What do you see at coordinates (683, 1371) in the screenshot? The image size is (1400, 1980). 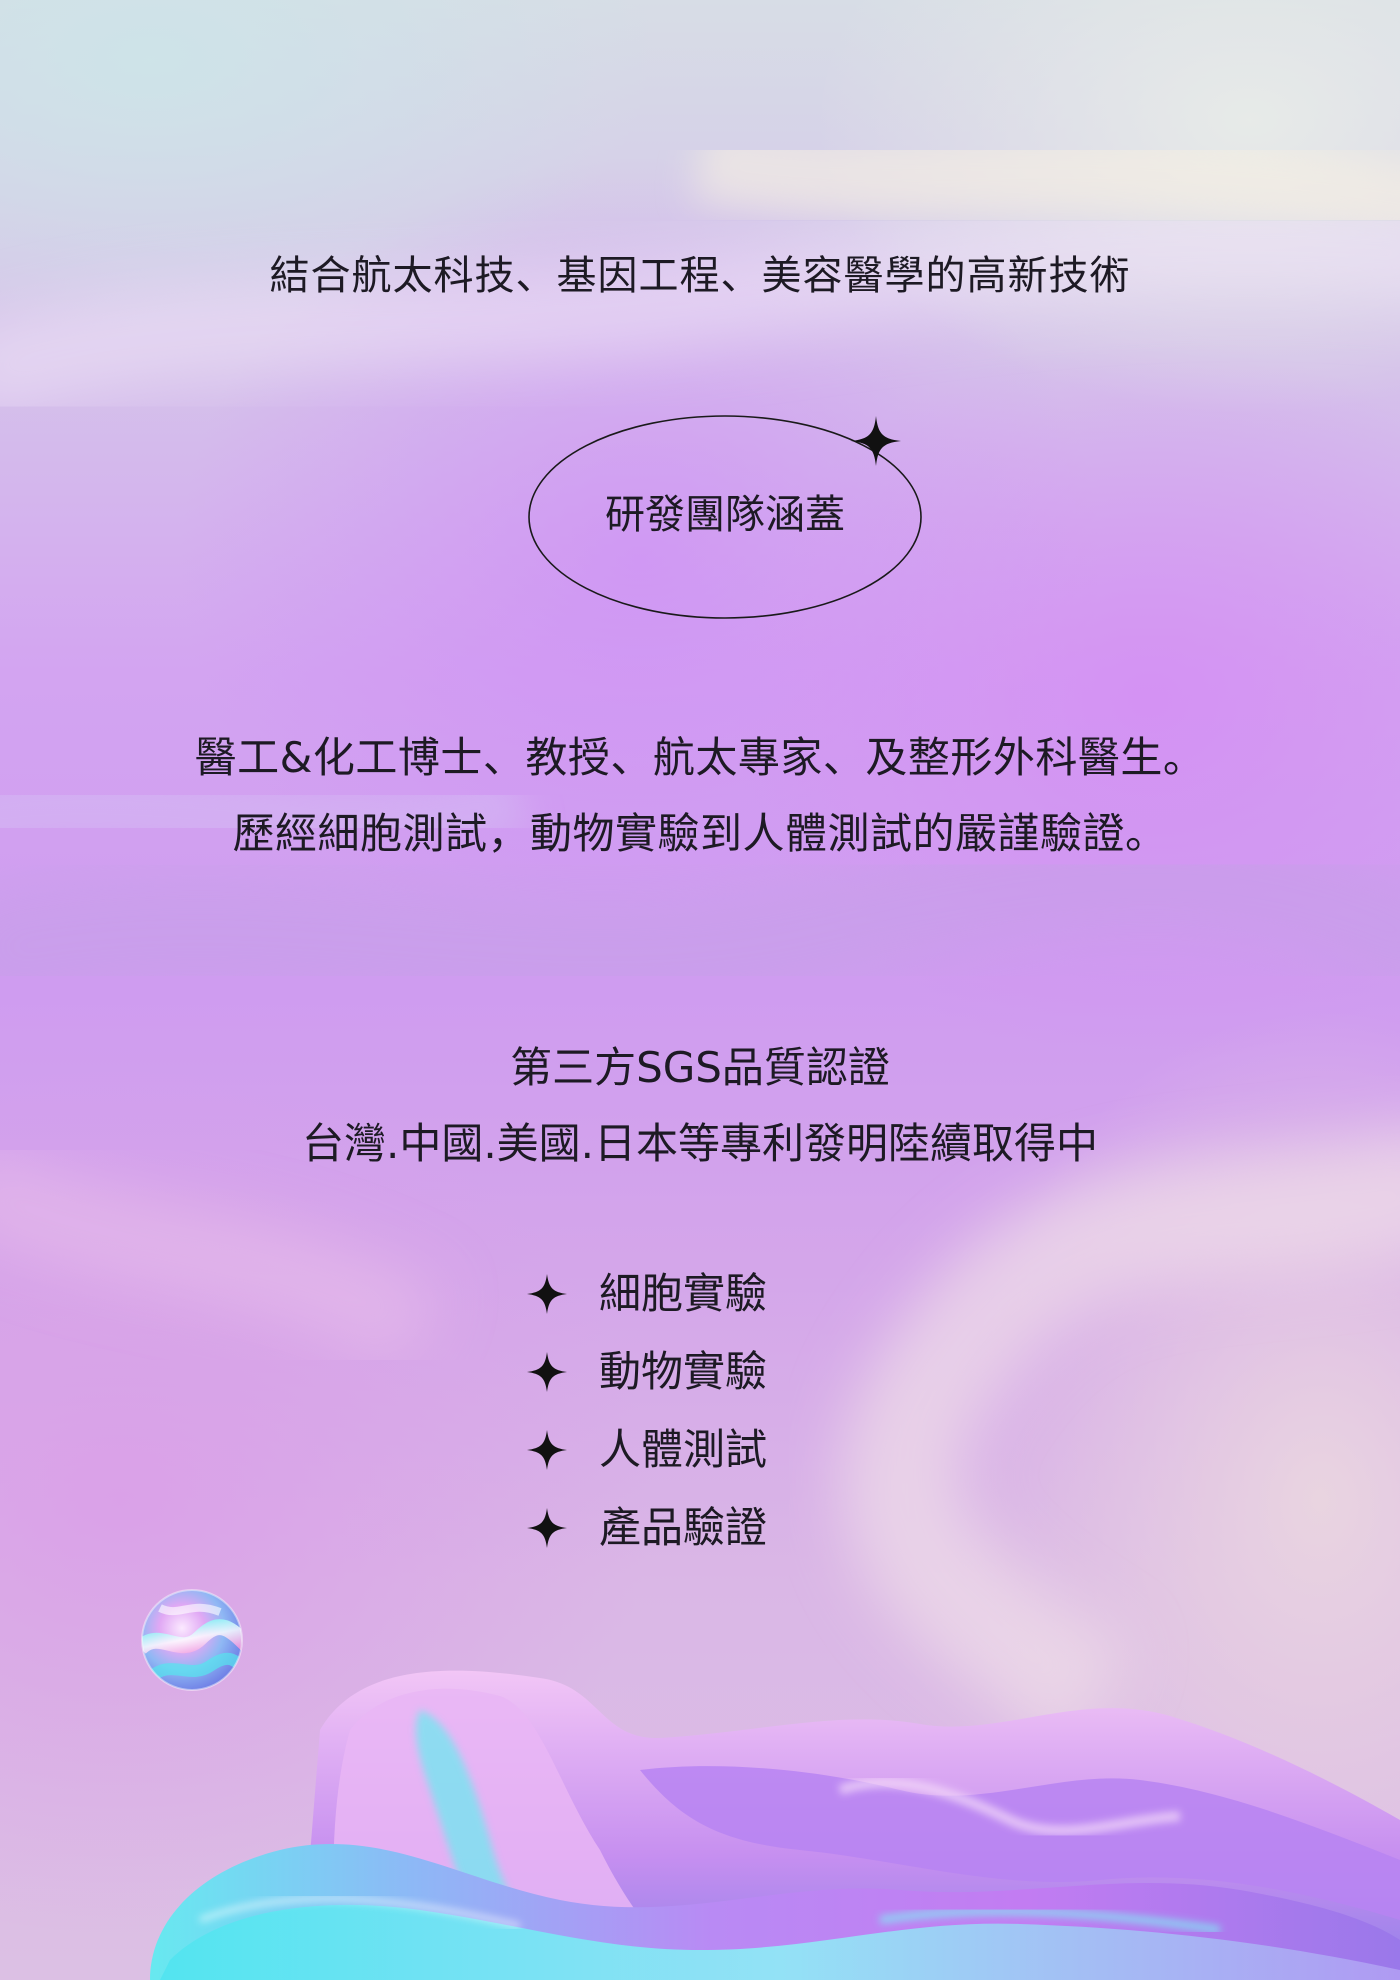 I see `list-item-label: 動物實驗` at bounding box center [683, 1371].